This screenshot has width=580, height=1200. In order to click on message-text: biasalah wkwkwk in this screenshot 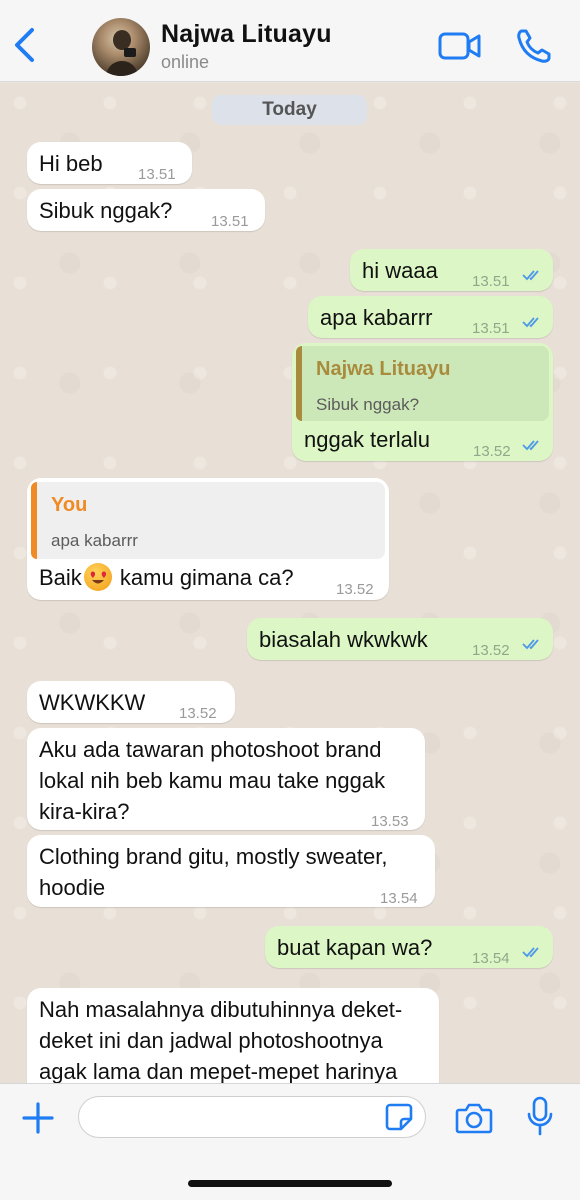, I will do `click(343, 639)`.